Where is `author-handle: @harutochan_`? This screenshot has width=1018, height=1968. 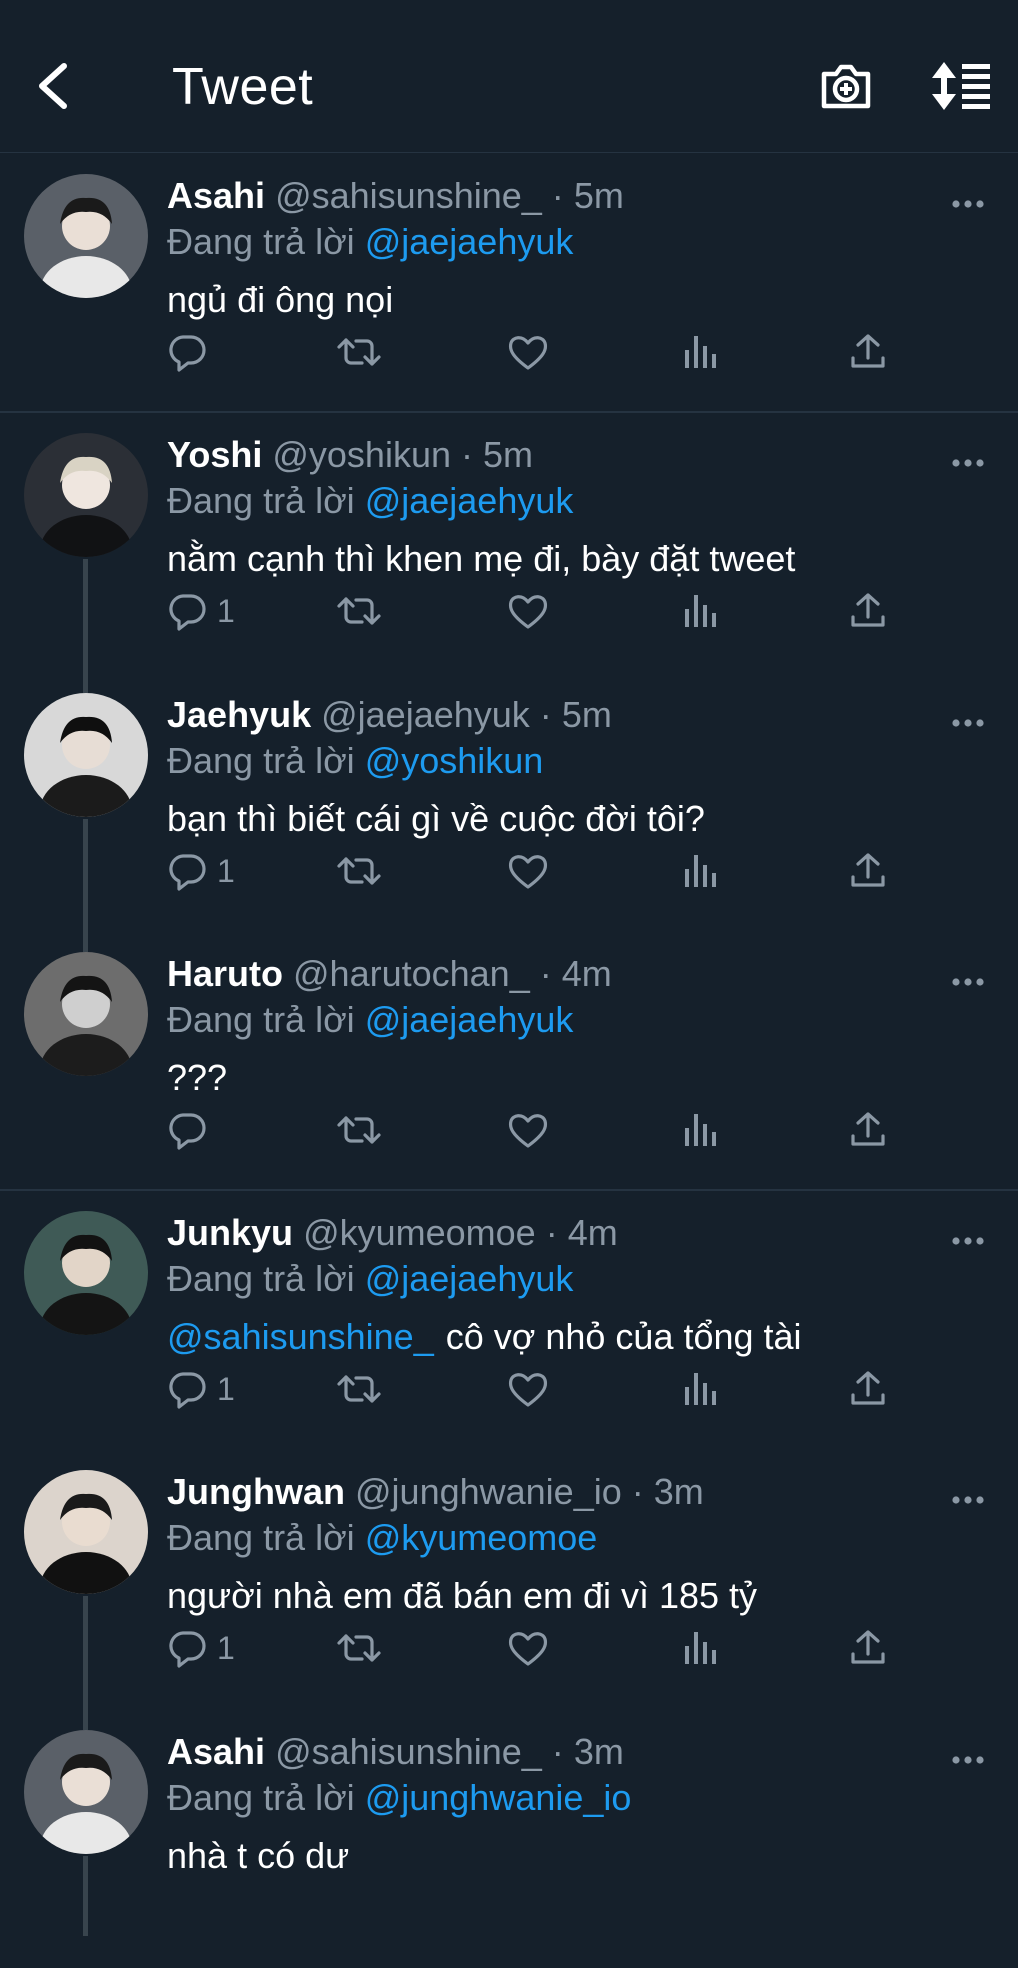 author-handle: @harutochan_ is located at coordinates (411, 973).